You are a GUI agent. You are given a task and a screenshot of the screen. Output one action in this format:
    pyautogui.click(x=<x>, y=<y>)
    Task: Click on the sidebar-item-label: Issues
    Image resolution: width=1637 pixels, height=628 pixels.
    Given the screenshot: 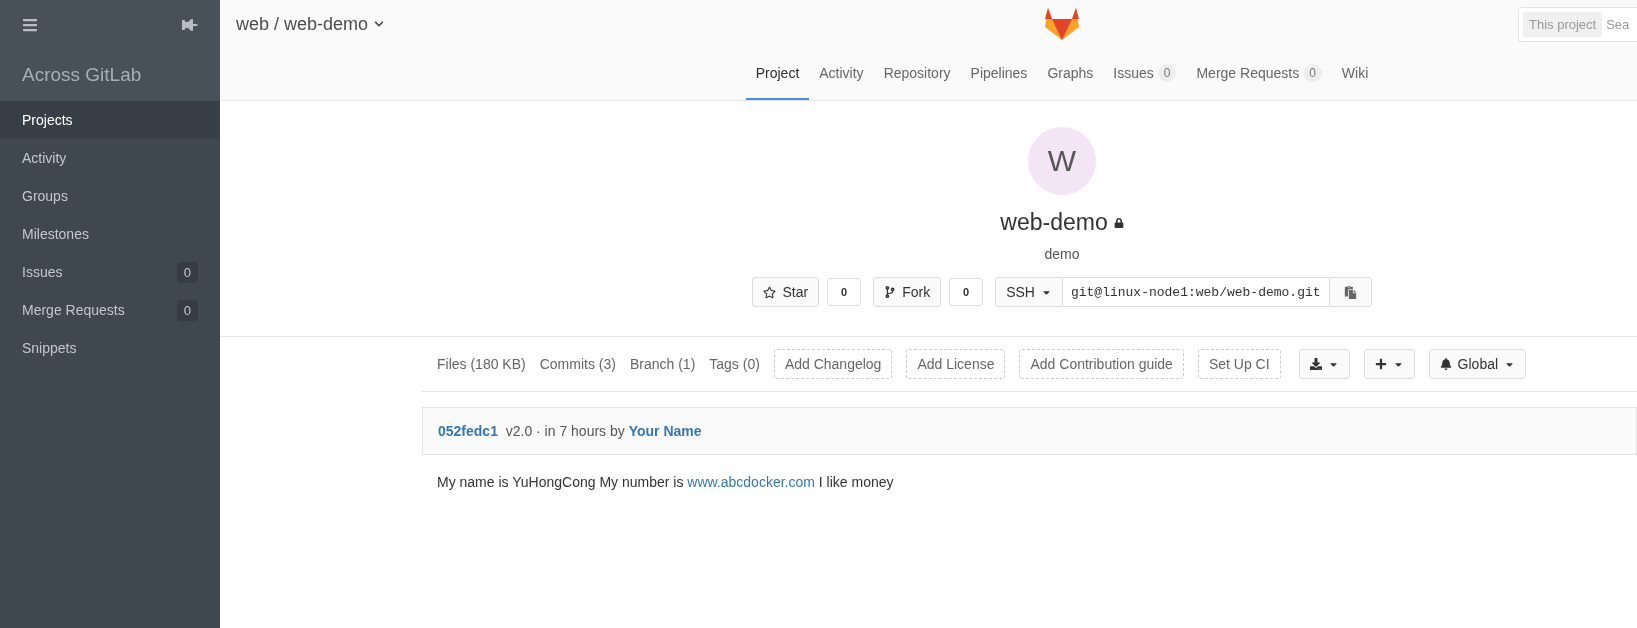 What is the action you would take?
    pyautogui.click(x=42, y=272)
    